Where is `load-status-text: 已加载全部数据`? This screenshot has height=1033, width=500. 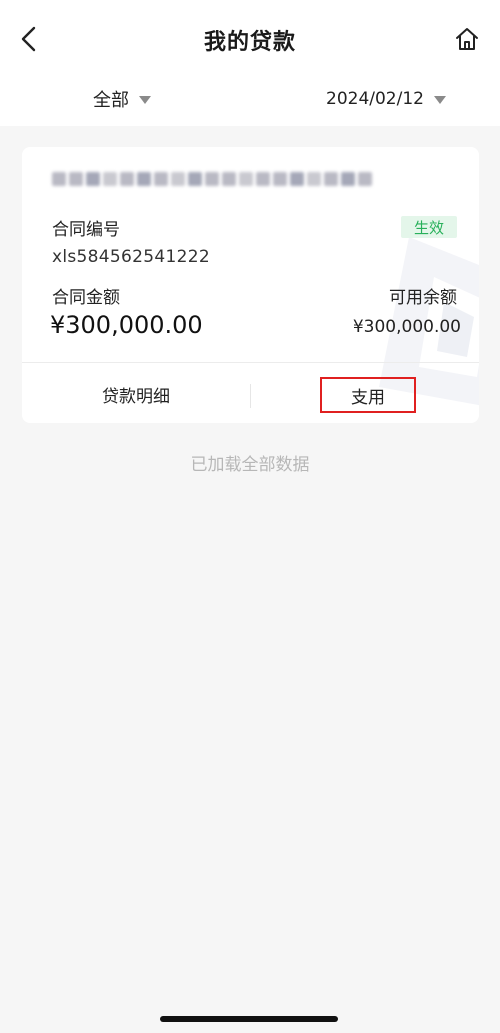 load-status-text: 已加载全部数据 is located at coordinates (250, 465).